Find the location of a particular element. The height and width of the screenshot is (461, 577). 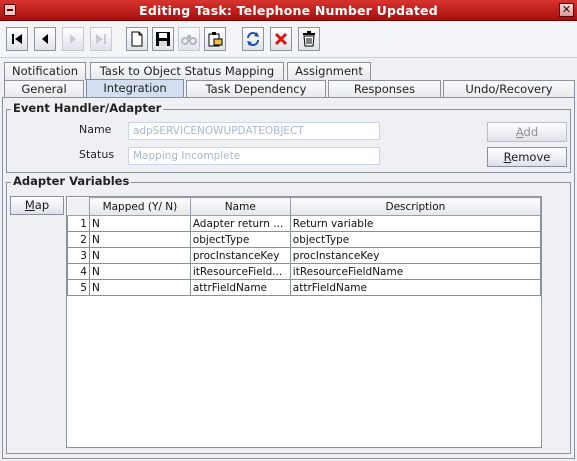

toolbar is located at coordinates (288, 40).